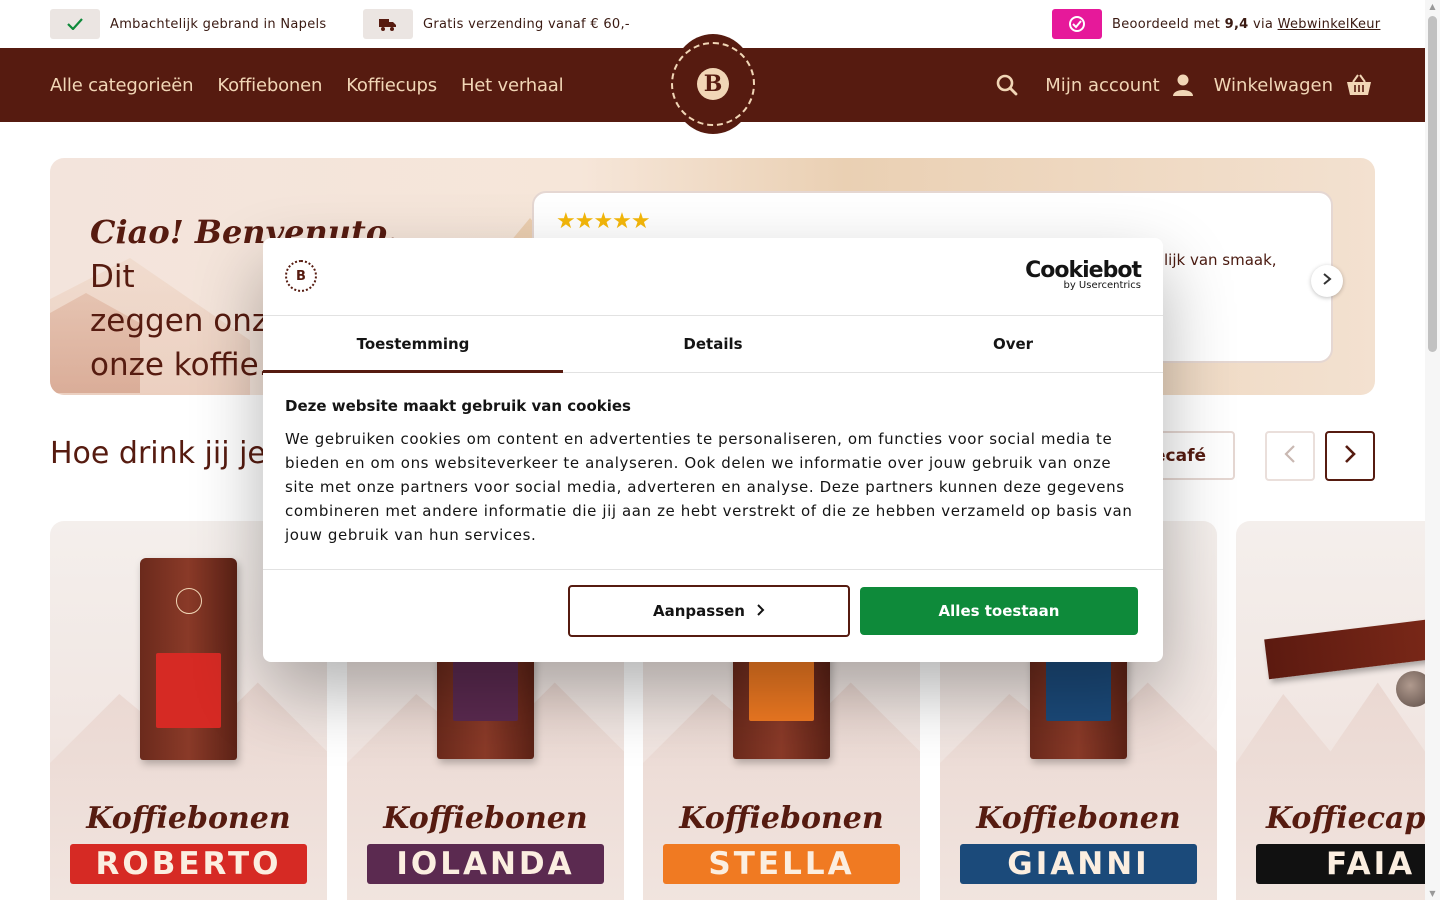 The image size is (1440, 900). Describe the element at coordinates (188, 864) in the screenshot. I see `product-name: ROBERTO` at that location.